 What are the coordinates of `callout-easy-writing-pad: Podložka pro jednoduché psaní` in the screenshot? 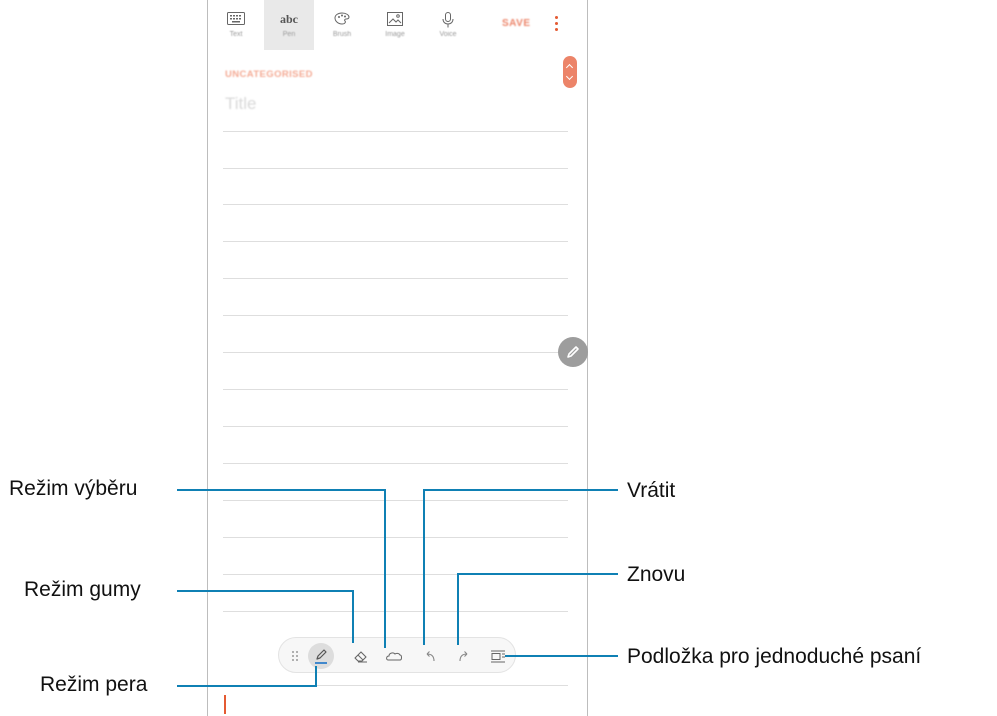 It's located at (774, 656).